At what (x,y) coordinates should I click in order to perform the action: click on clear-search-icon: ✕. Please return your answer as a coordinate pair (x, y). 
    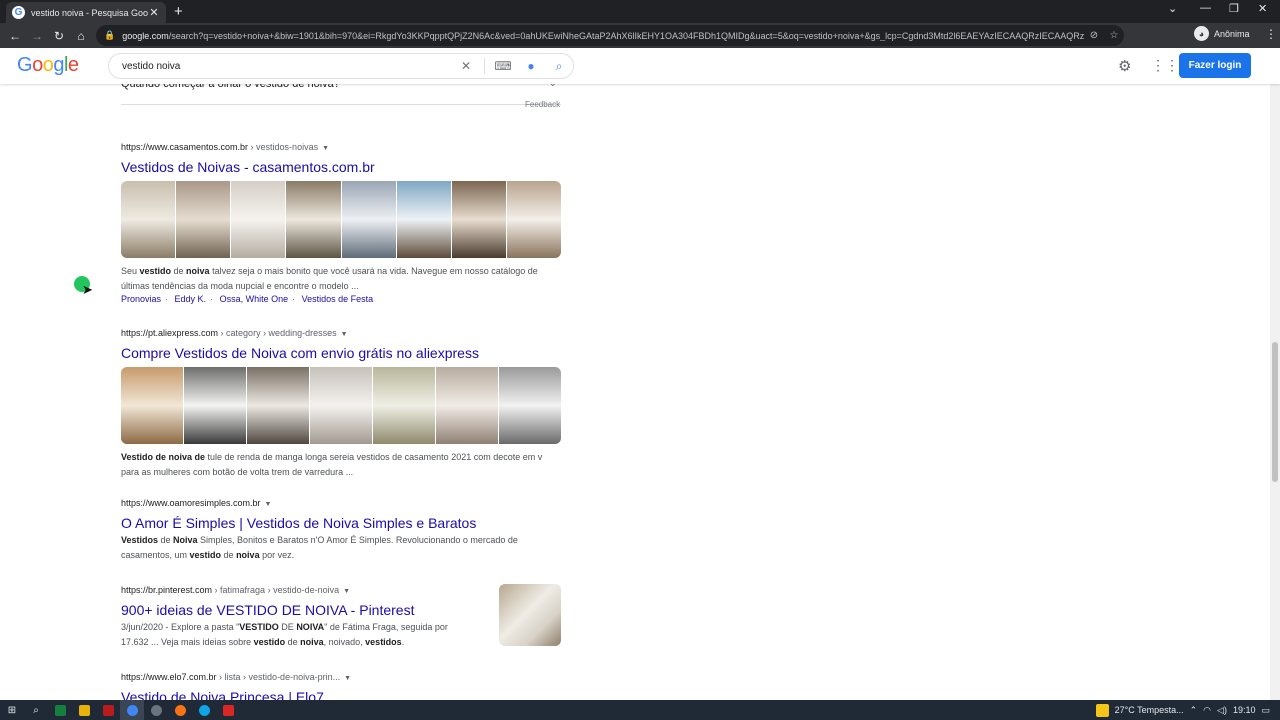
    Looking at the image, I should click on (466, 66).